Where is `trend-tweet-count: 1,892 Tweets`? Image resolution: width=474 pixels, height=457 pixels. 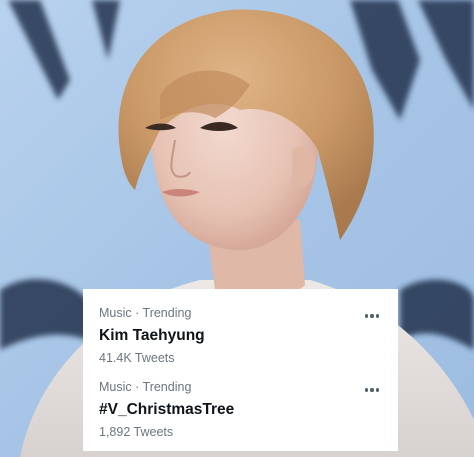
trend-tweet-count: 1,892 Tweets is located at coordinates (136, 432).